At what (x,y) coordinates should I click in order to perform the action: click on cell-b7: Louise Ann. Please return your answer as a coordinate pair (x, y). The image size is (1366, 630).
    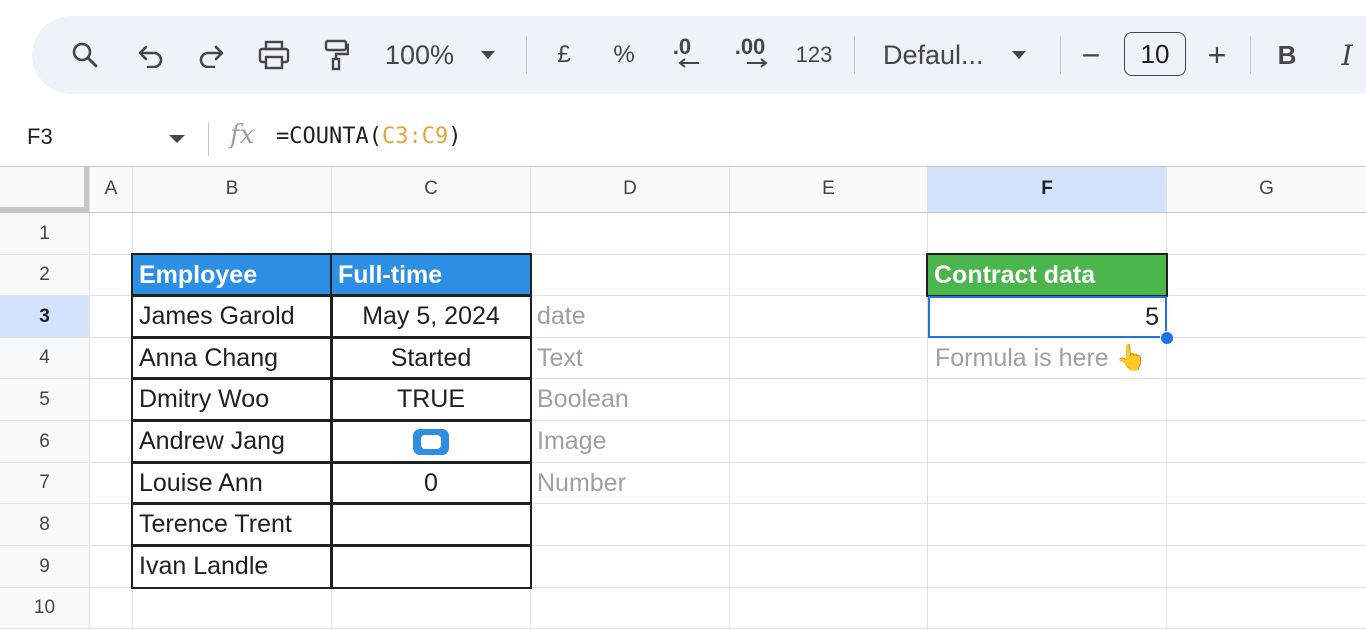
    Looking at the image, I should click on (232, 483).